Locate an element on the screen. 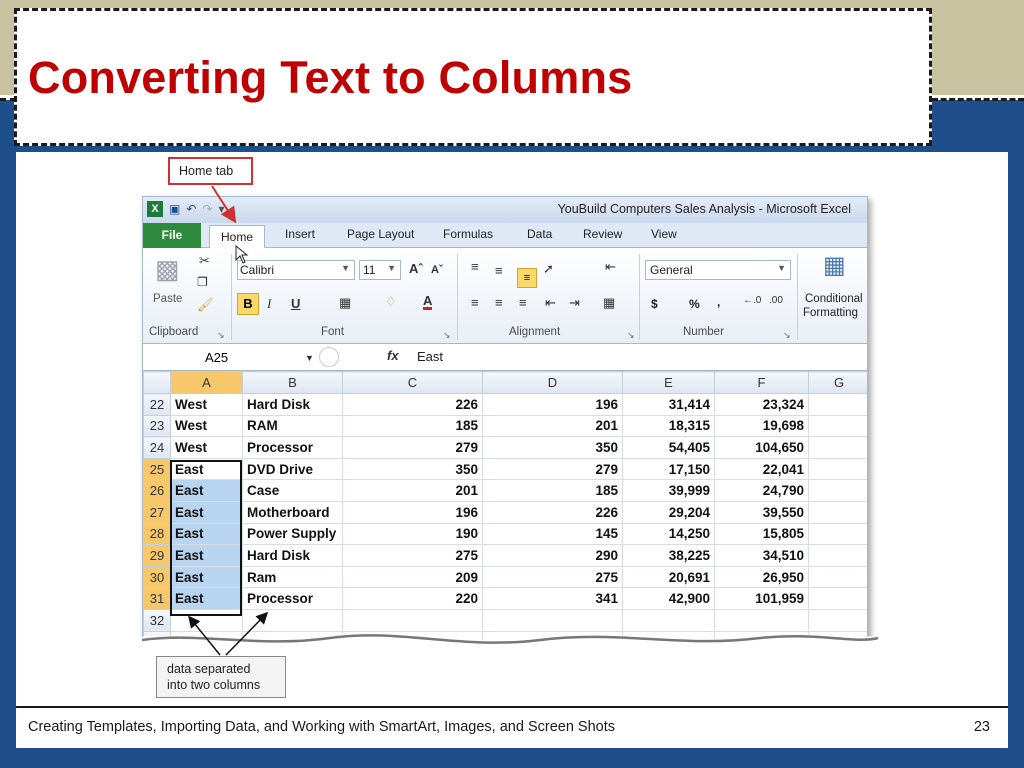 This screenshot has width=1024, height=768. tab-data: Data is located at coordinates (539, 234).